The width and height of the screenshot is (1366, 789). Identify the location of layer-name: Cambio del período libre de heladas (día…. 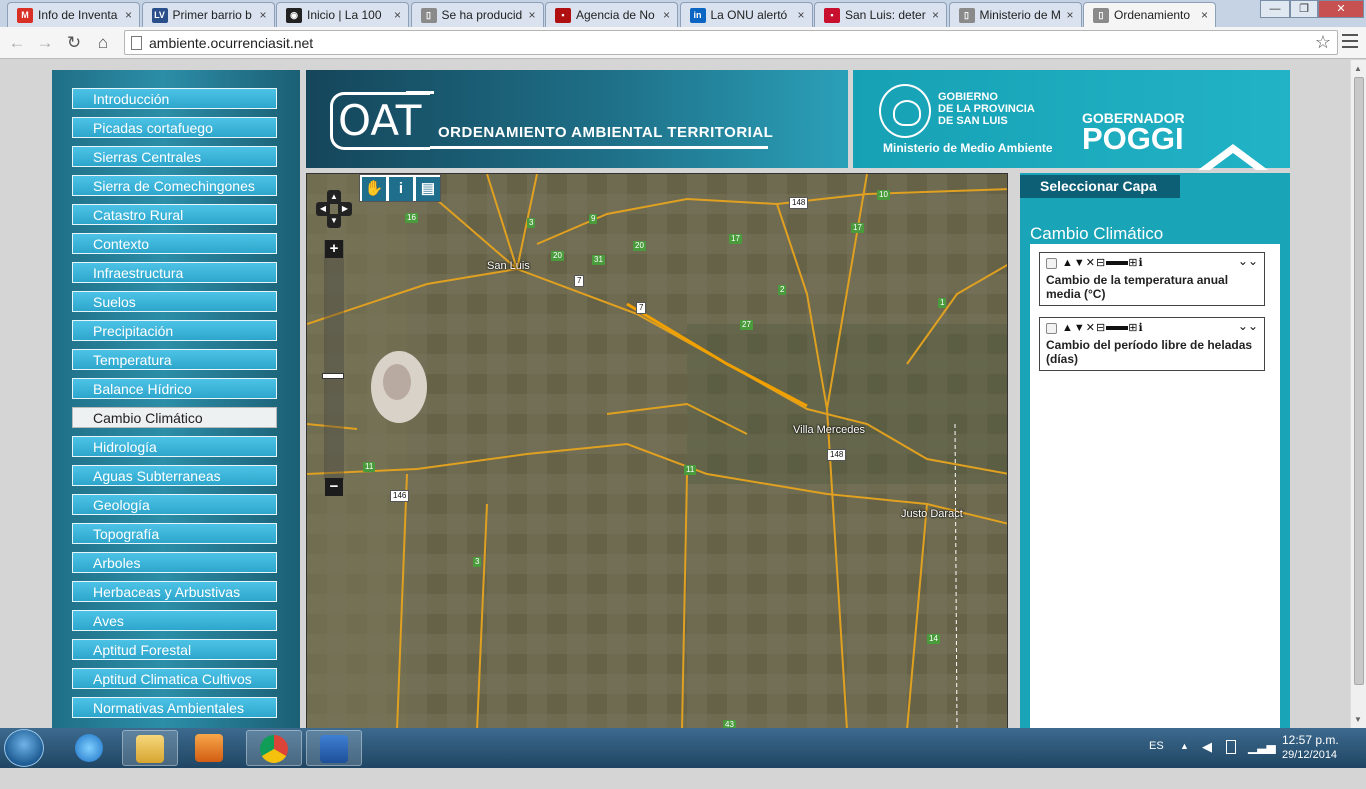
(1149, 352).